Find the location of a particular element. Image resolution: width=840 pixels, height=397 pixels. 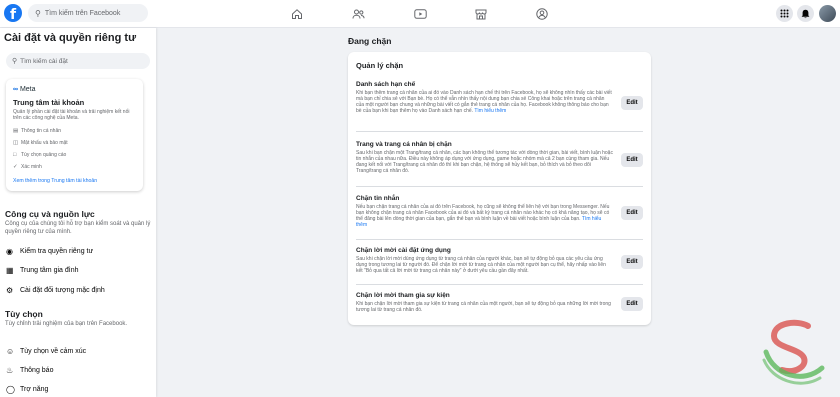

meta-item-personal-info: ▤ Thông tin cá nhân is located at coordinates (37, 131).